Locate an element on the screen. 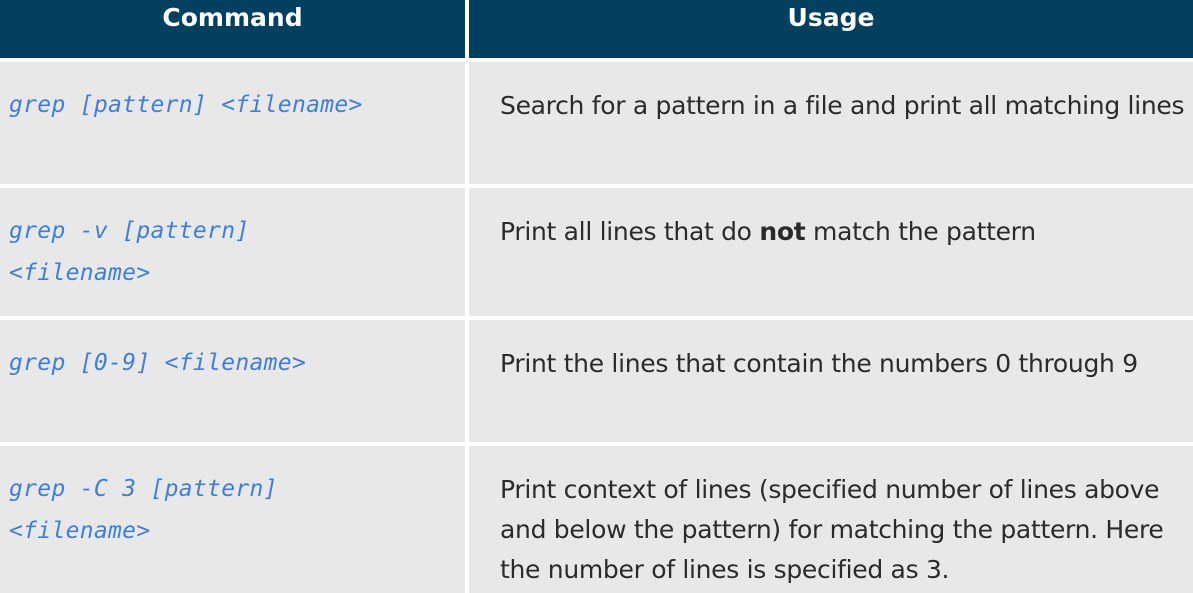 The height and width of the screenshot is (593, 1193). command-text: grep [0-9] <filename> is located at coordinates (232, 352).